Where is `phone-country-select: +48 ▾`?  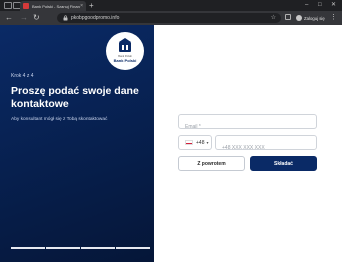 phone-country-select: +48 ▾ is located at coordinates (195, 142).